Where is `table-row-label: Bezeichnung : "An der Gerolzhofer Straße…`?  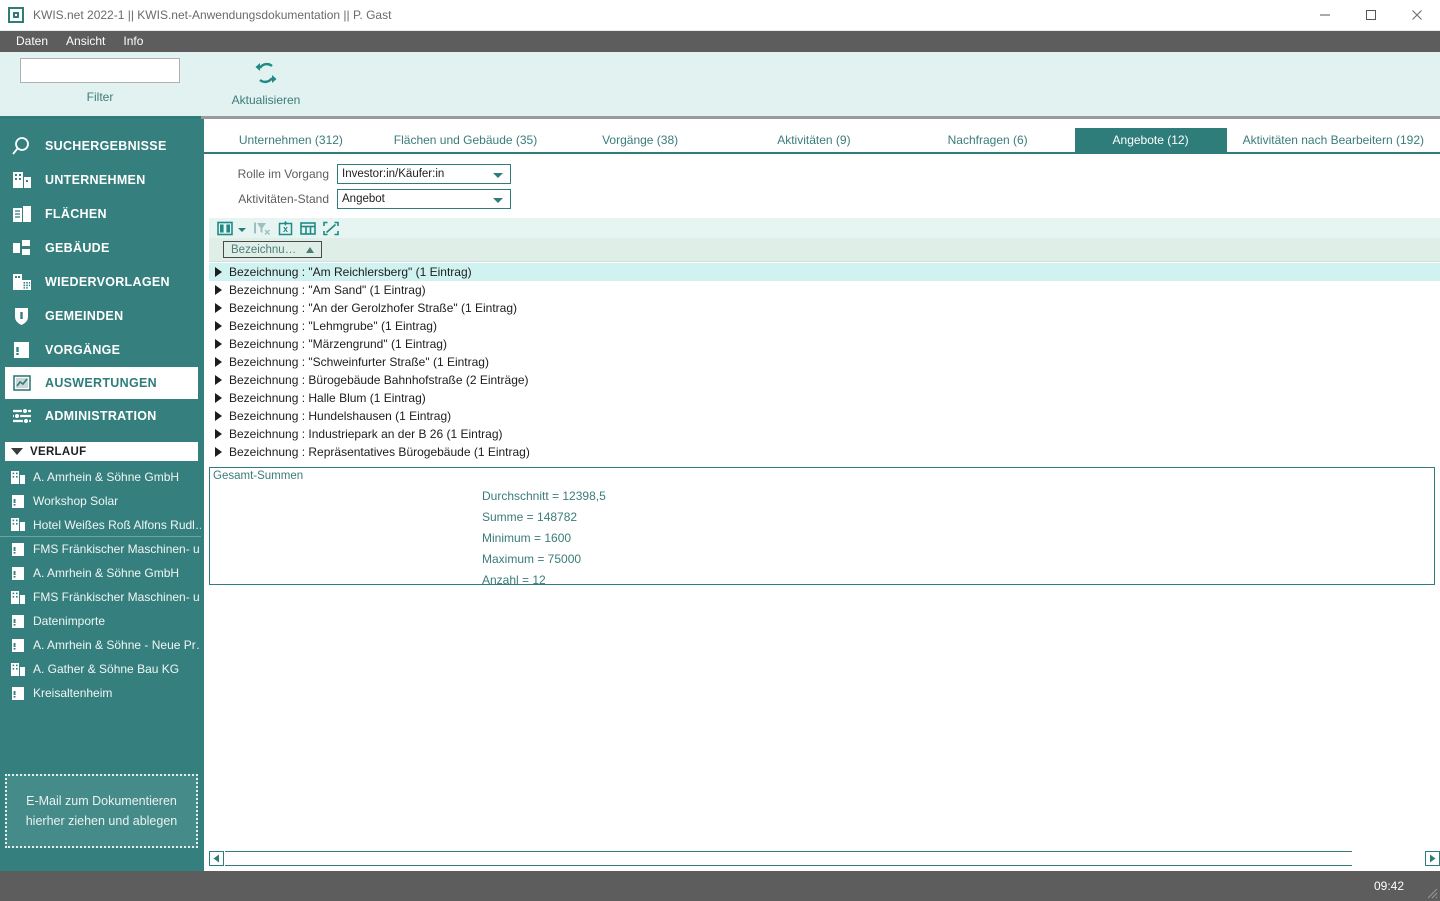 table-row-label: Bezeichnung : "An der Gerolzhofer Straße… is located at coordinates (373, 308).